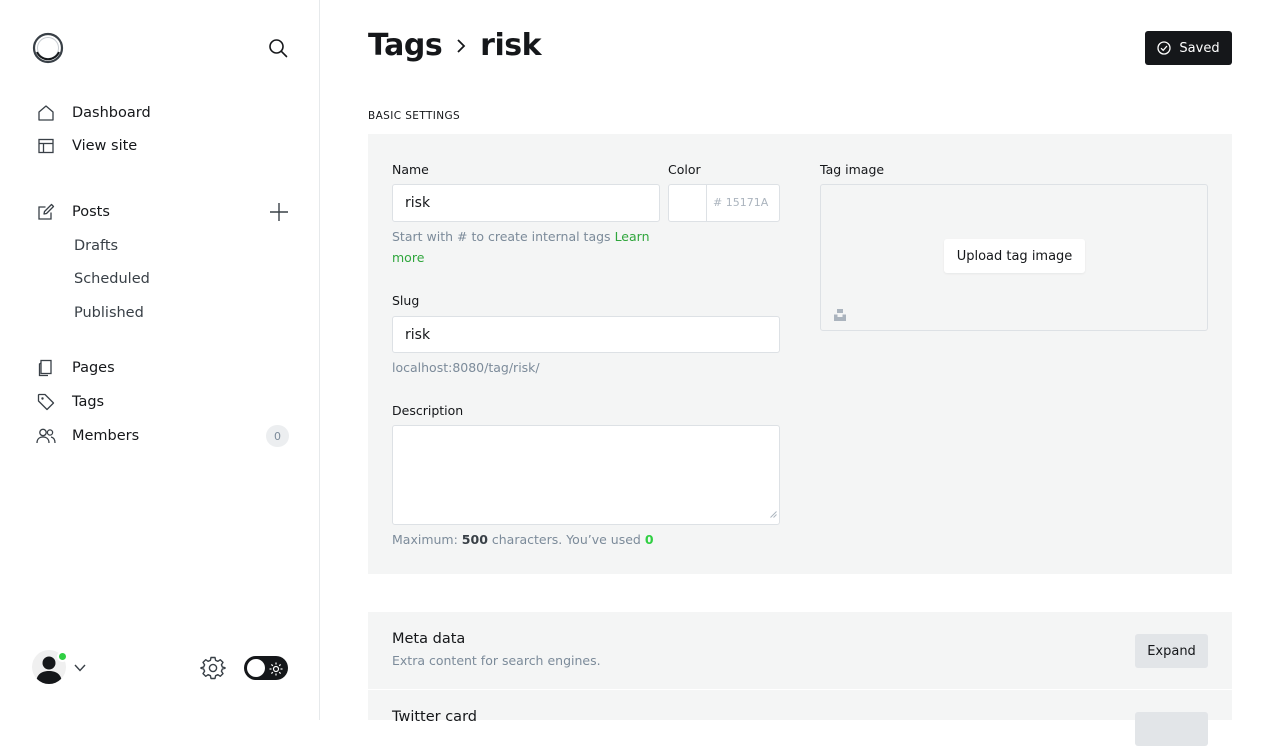 The width and height of the screenshot is (1280, 746). What do you see at coordinates (93, 368) in the screenshot?
I see `nav-pages-label: Pages` at bounding box center [93, 368].